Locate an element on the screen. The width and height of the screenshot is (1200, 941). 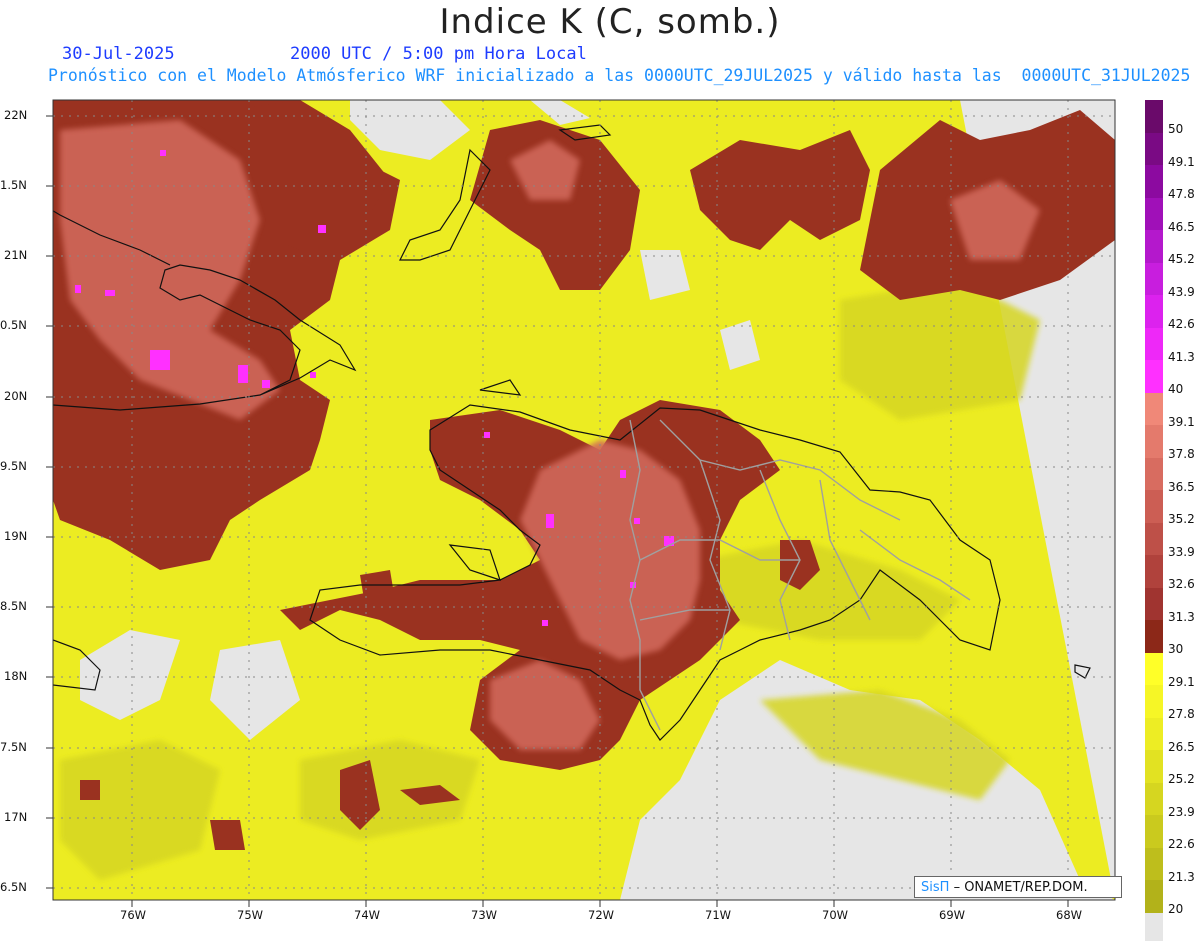
legend-label: 25.2 is located at coordinates (1181, 779).